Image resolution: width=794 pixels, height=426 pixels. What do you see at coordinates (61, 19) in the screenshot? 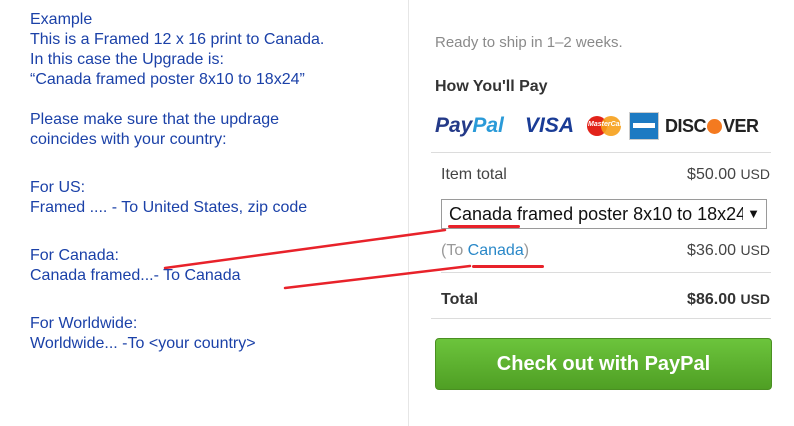
I see `note-line: Example` at bounding box center [61, 19].